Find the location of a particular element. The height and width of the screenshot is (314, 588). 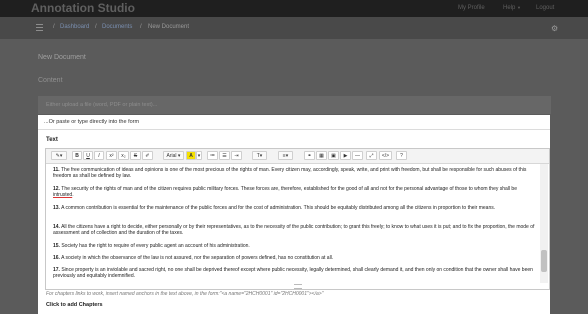

numbered-list-button: ☰ is located at coordinates (224, 155).